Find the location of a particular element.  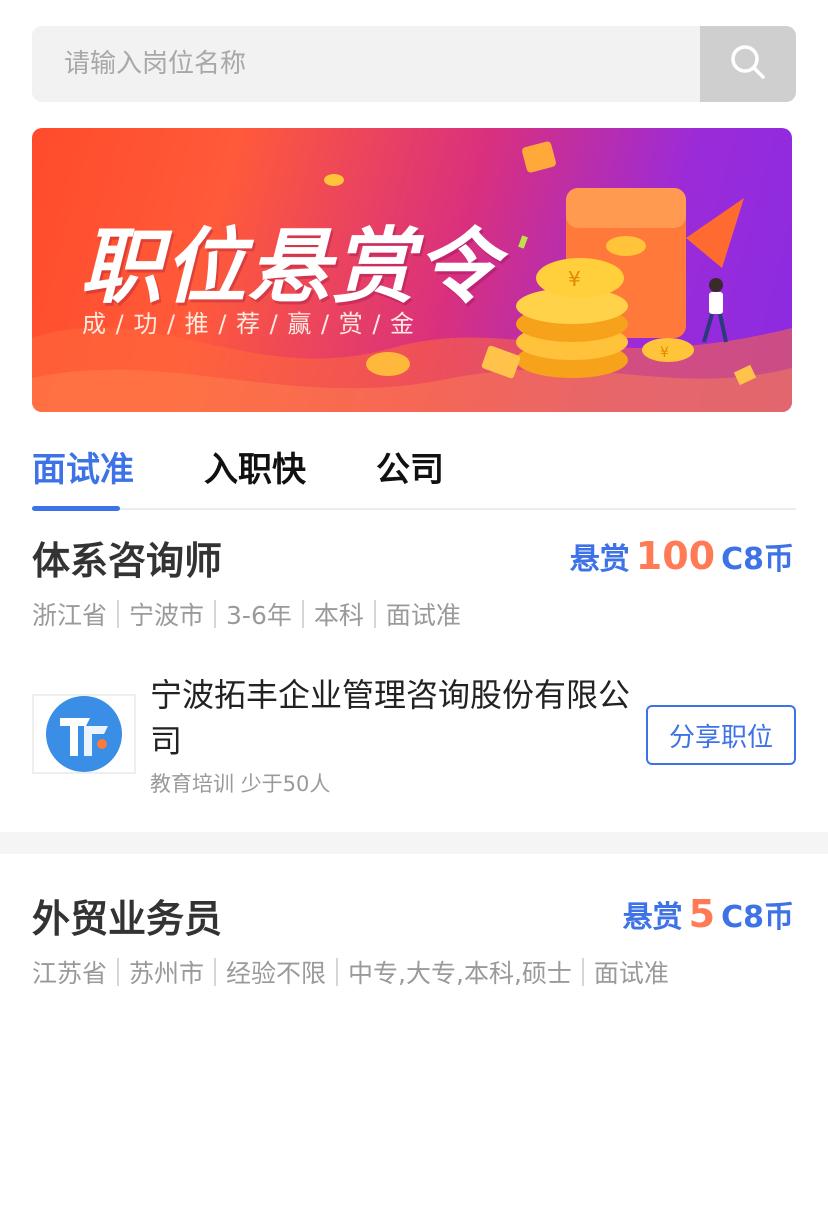

company-logo-icon is located at coordinates (84, 734).